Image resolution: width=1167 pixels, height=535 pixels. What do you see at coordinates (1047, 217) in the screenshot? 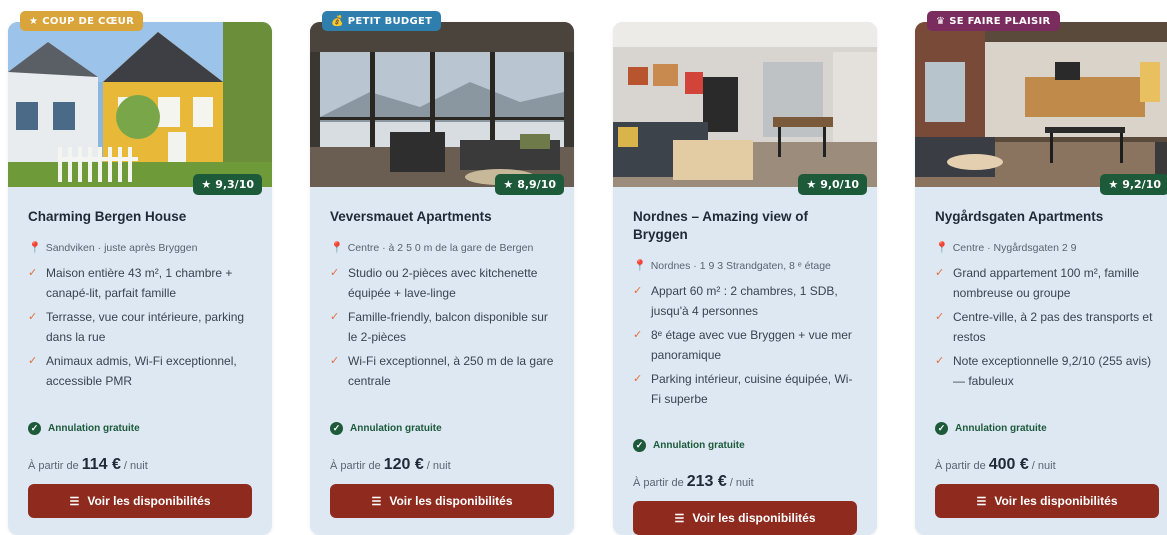
I see `property-title: Nygårdsgaten Apartments` at bounding box center [1047, 217].